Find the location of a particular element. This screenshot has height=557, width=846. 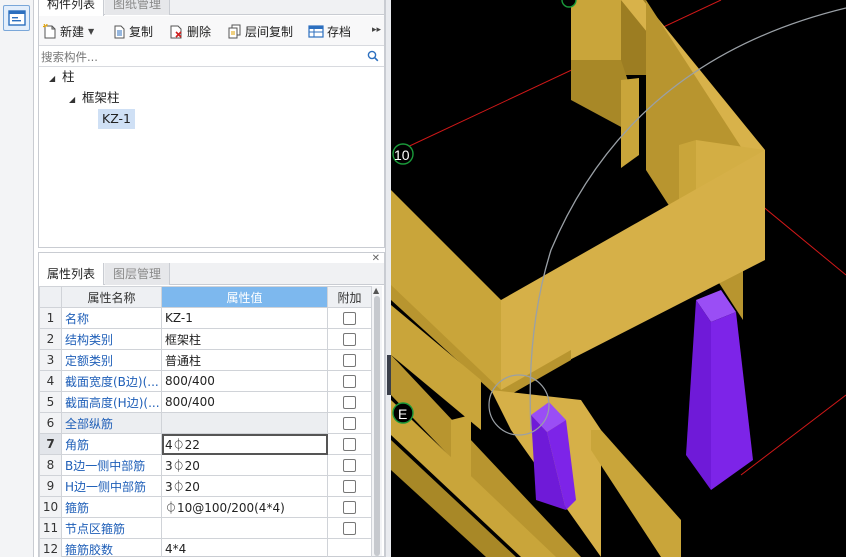

vertical-scrollbar: ▲ is located at coordinates (377, 421).